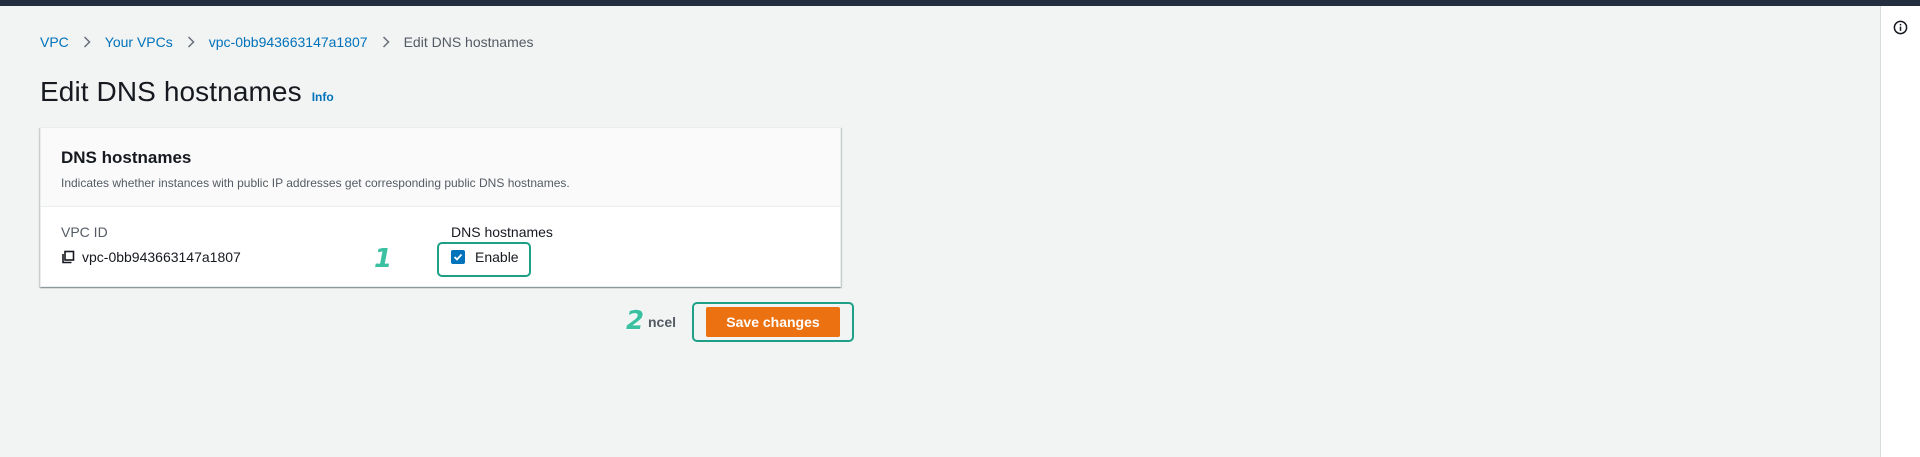  What do you see at coordinates (84, 232) in the screenshot?
I see `vpc-id-label: VPC ID` at bounding box center [84, 232].